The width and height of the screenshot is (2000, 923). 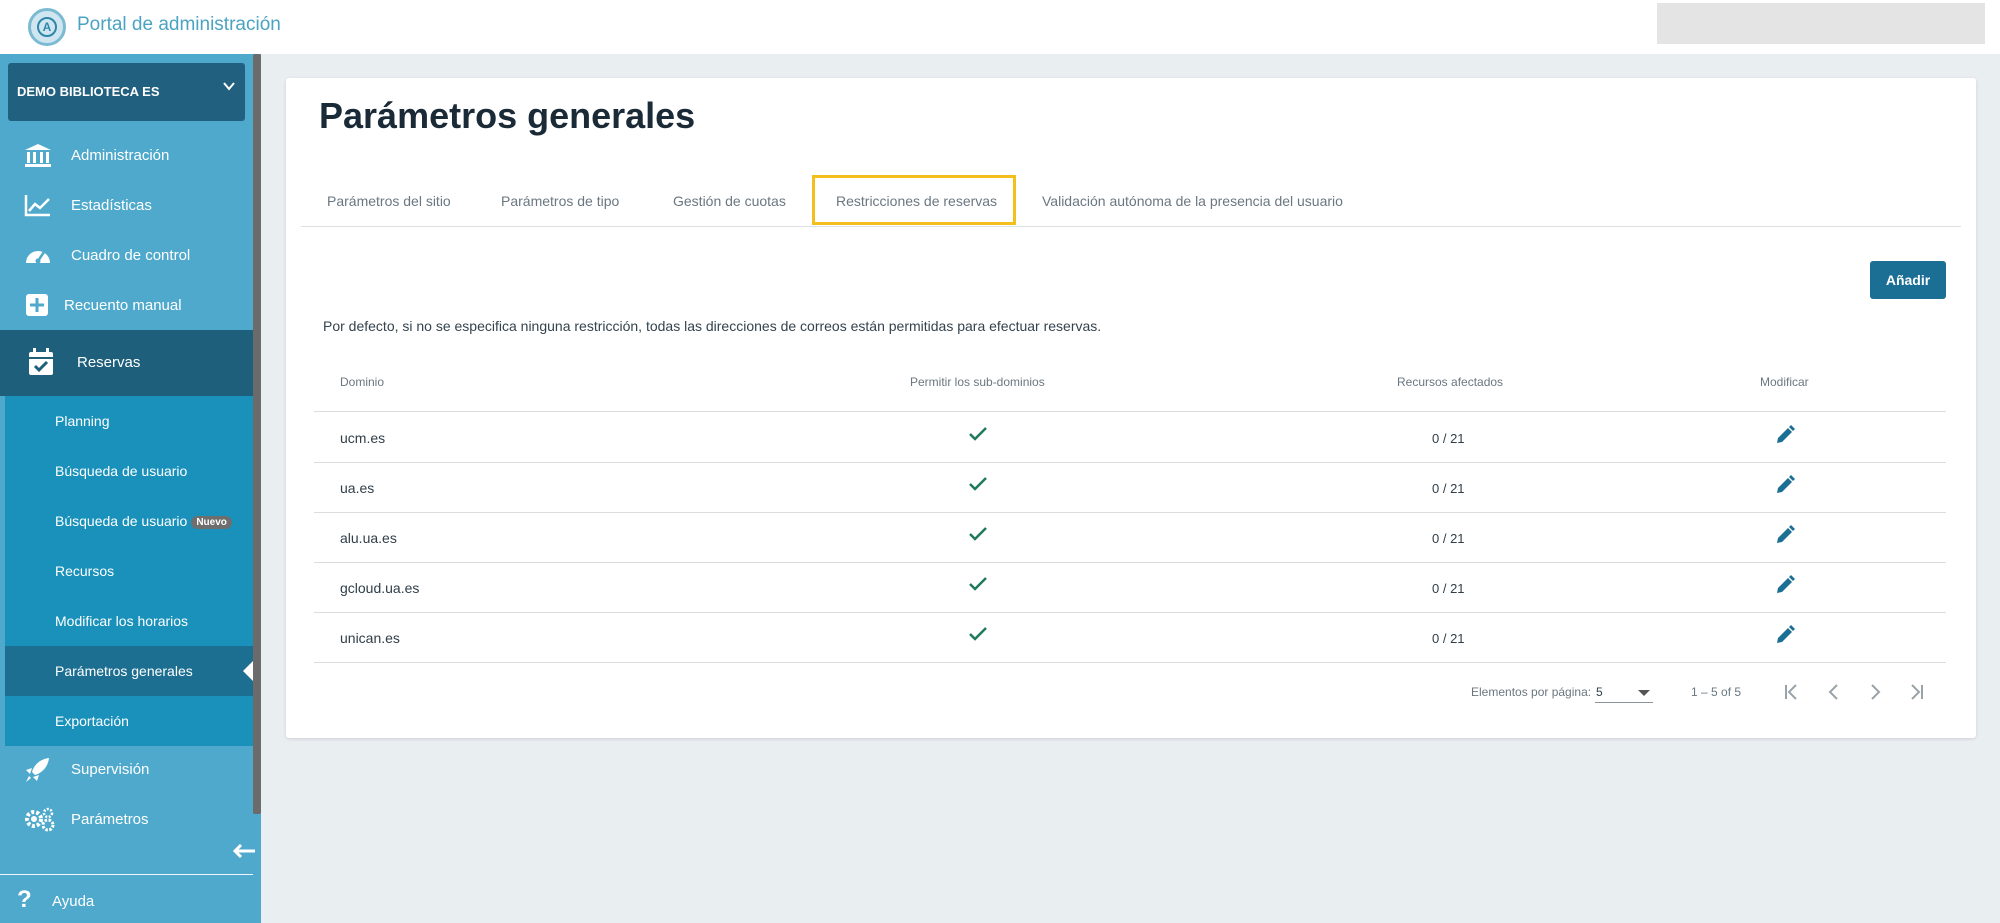 I want to click on submenu-item-label: Búsqueda de usuario Nuevo, so click(x=143, y=521).